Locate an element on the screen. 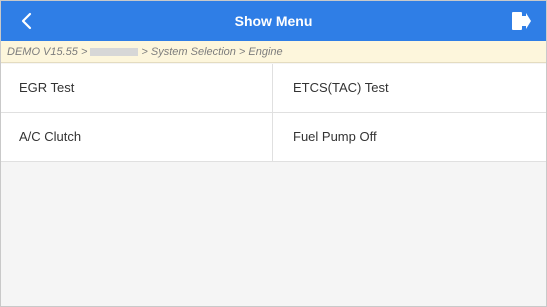 This screenshot has height=307, width=547. menu-item-egr-test: EGR Test is located at coordinates (137, 88).